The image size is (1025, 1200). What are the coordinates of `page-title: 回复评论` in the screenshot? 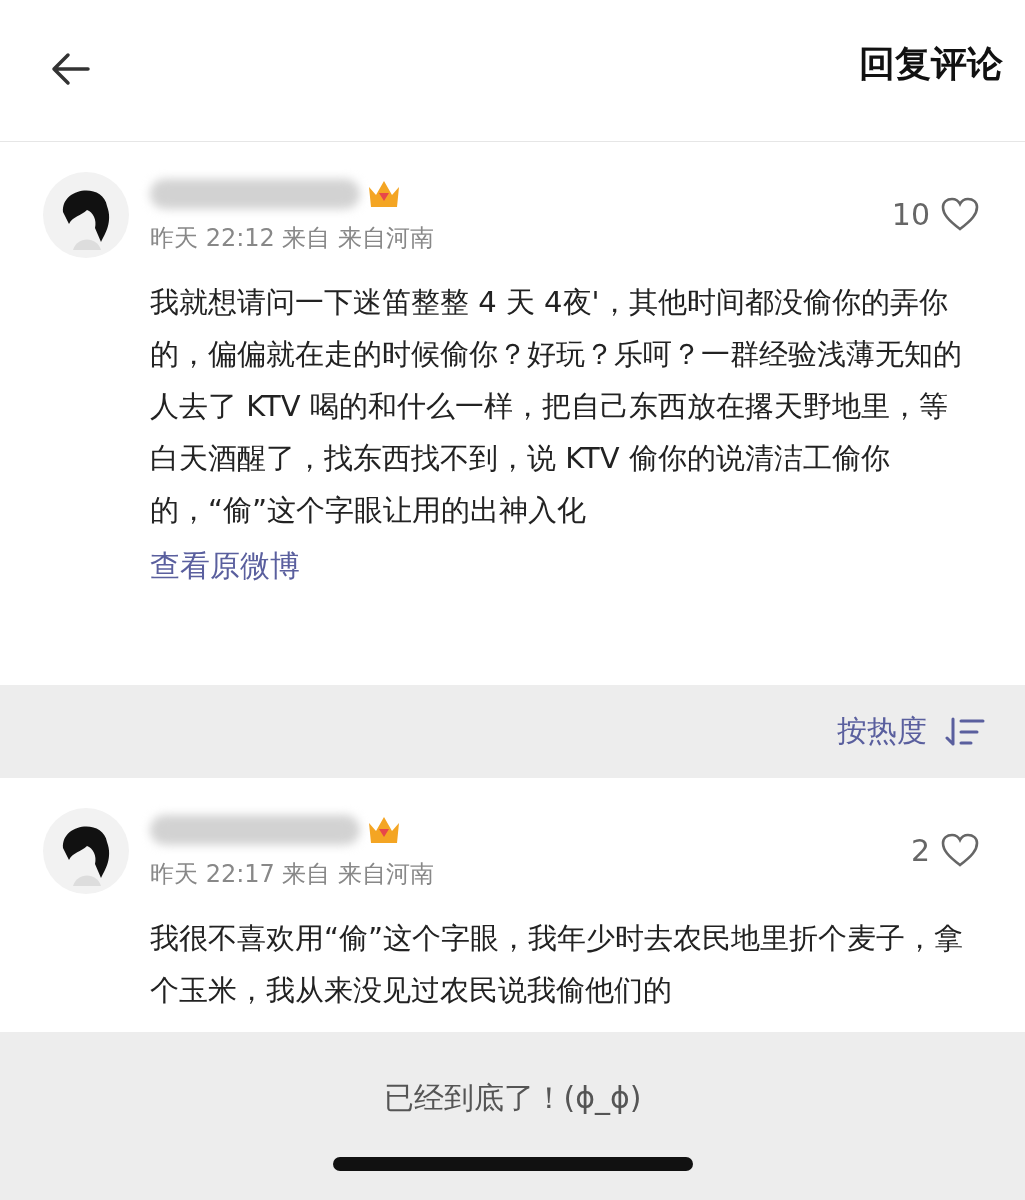 It's located at (931, 64).